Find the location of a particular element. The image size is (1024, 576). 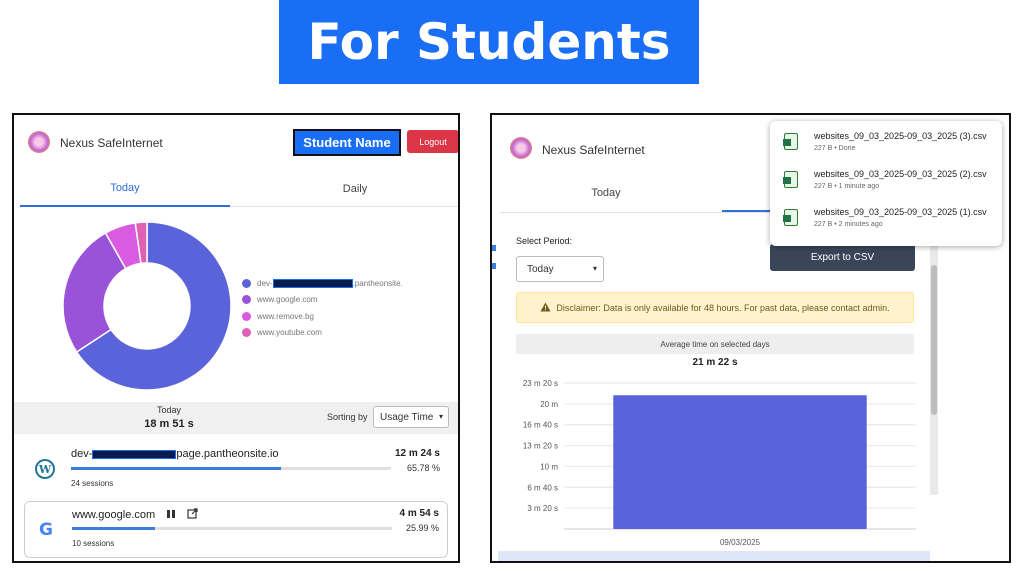

svg-text: G is located at coordinates (46, 530).